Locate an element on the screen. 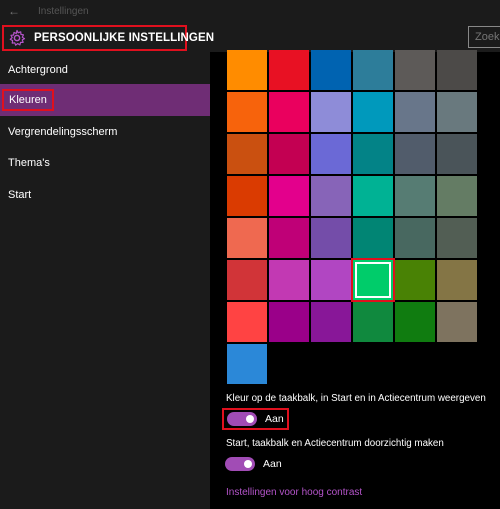 The image size is (500, 509). sidebar-item-label: Achtergrond is located at coordinates (38, 70).